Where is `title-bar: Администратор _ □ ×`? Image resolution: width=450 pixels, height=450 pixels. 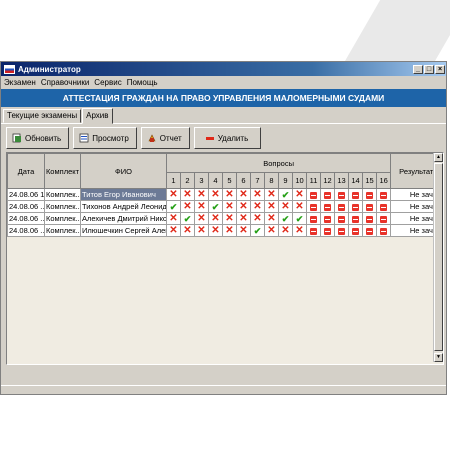
title-bar: Администратор _ □ × is located at coordinates (223, 69).